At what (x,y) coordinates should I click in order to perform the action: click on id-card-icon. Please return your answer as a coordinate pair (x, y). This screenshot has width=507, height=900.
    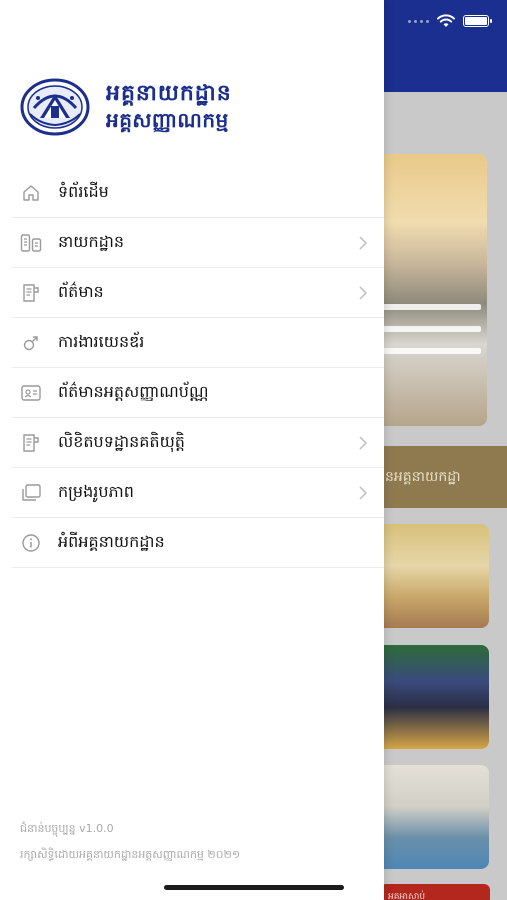
    Looking at the image, I should click on (31, 393).